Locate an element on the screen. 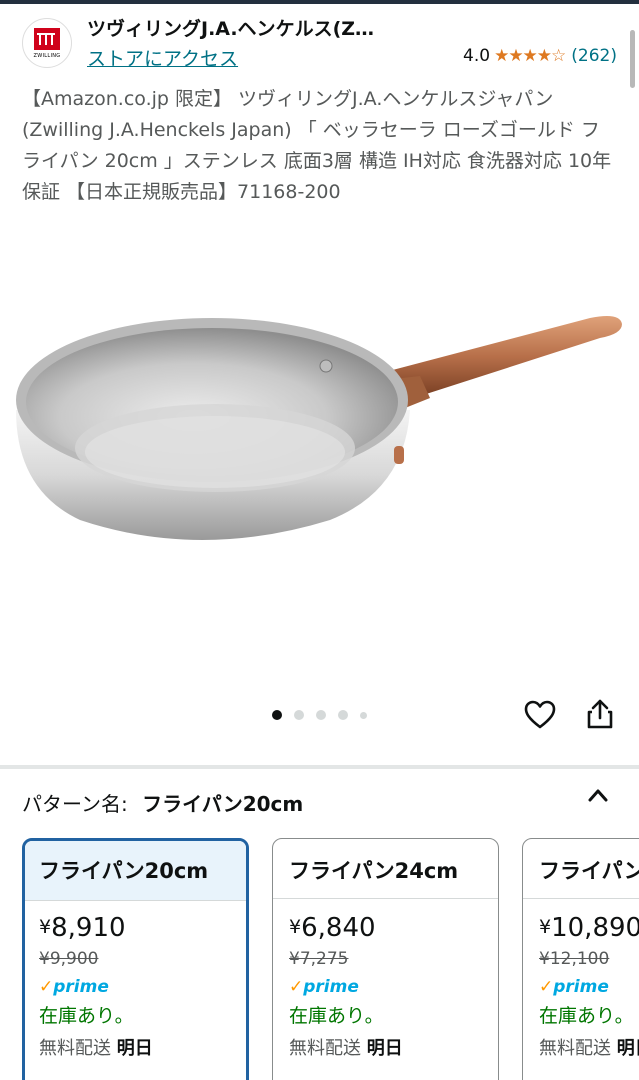  section-divider is located at coordinates (319, 767).